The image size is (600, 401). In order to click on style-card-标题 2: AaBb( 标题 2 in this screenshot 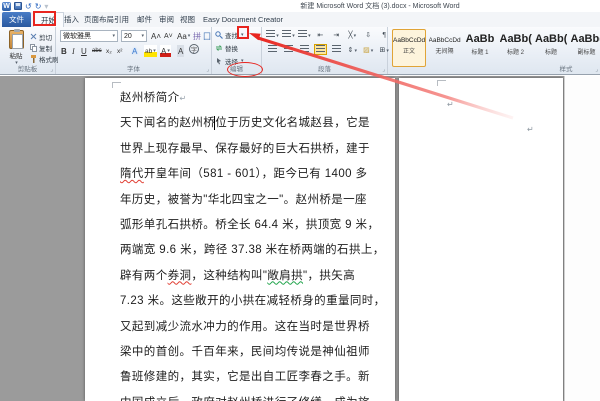, I will do `click(516, 48)`.